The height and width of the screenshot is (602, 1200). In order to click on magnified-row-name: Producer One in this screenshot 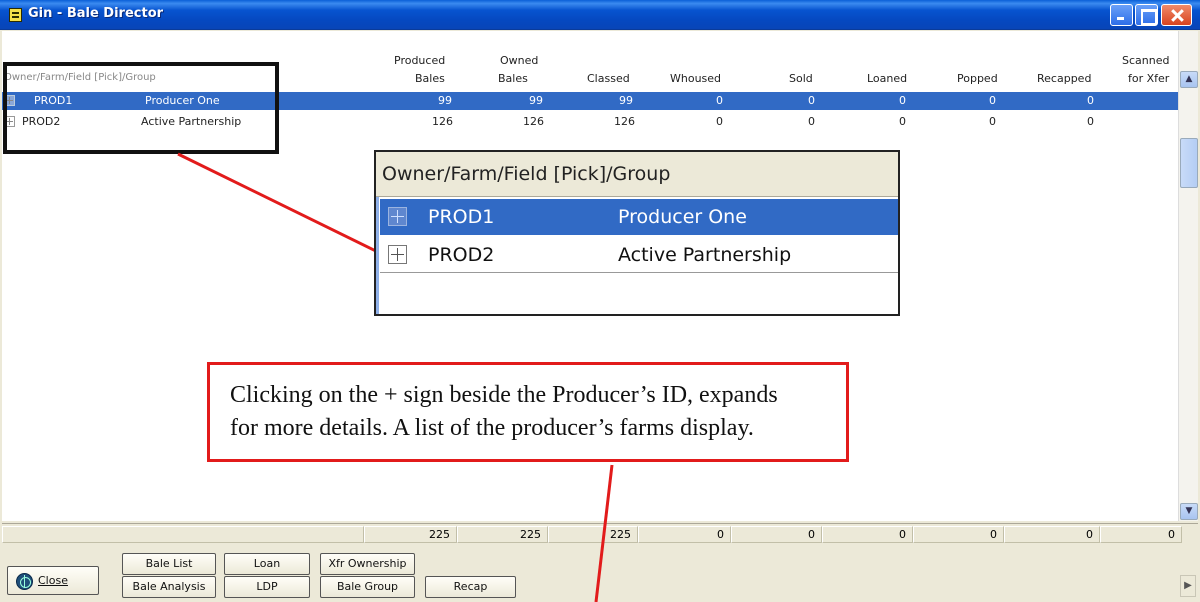, I will do `click(682, 217)`.